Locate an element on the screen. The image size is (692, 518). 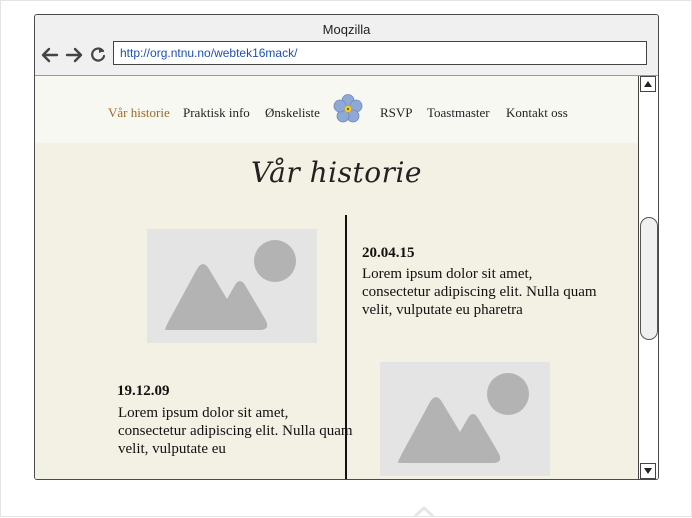
entry-date: 19.12.09 is located at coordinates (143, 391).